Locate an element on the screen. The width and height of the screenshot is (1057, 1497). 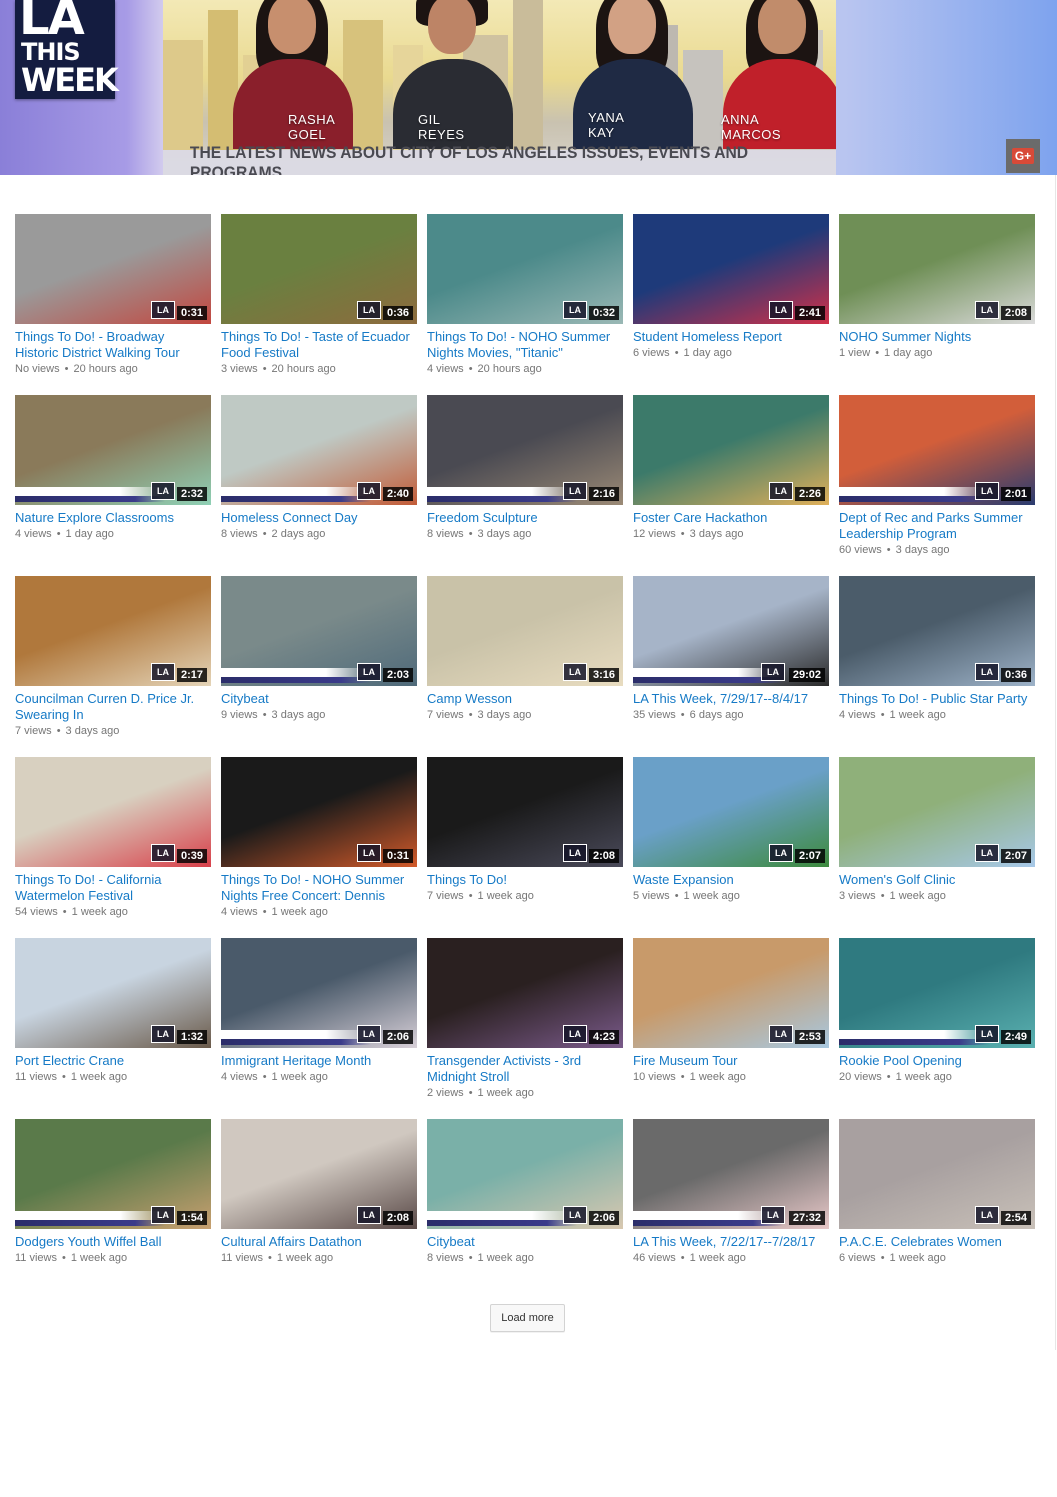
video-thumbnail: LA 1:32 is located at coordinates (113, 993).